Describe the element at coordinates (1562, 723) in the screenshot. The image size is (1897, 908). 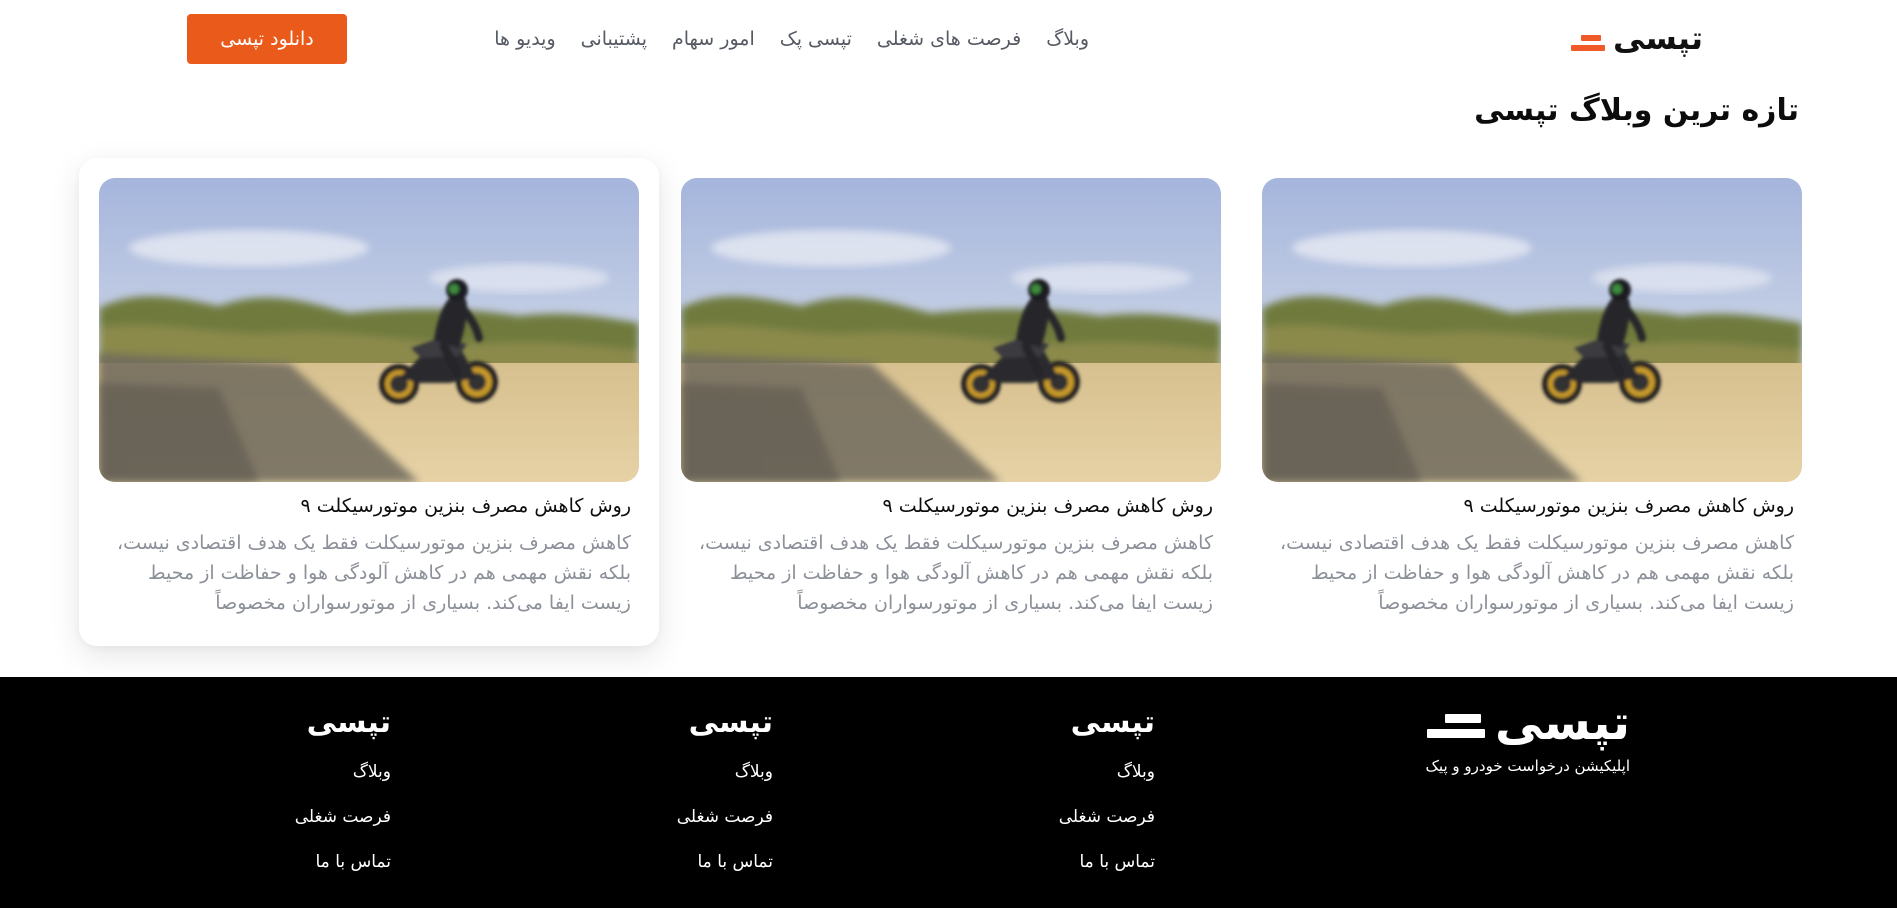
I see `footer-brand-name: تپسی` at that location.